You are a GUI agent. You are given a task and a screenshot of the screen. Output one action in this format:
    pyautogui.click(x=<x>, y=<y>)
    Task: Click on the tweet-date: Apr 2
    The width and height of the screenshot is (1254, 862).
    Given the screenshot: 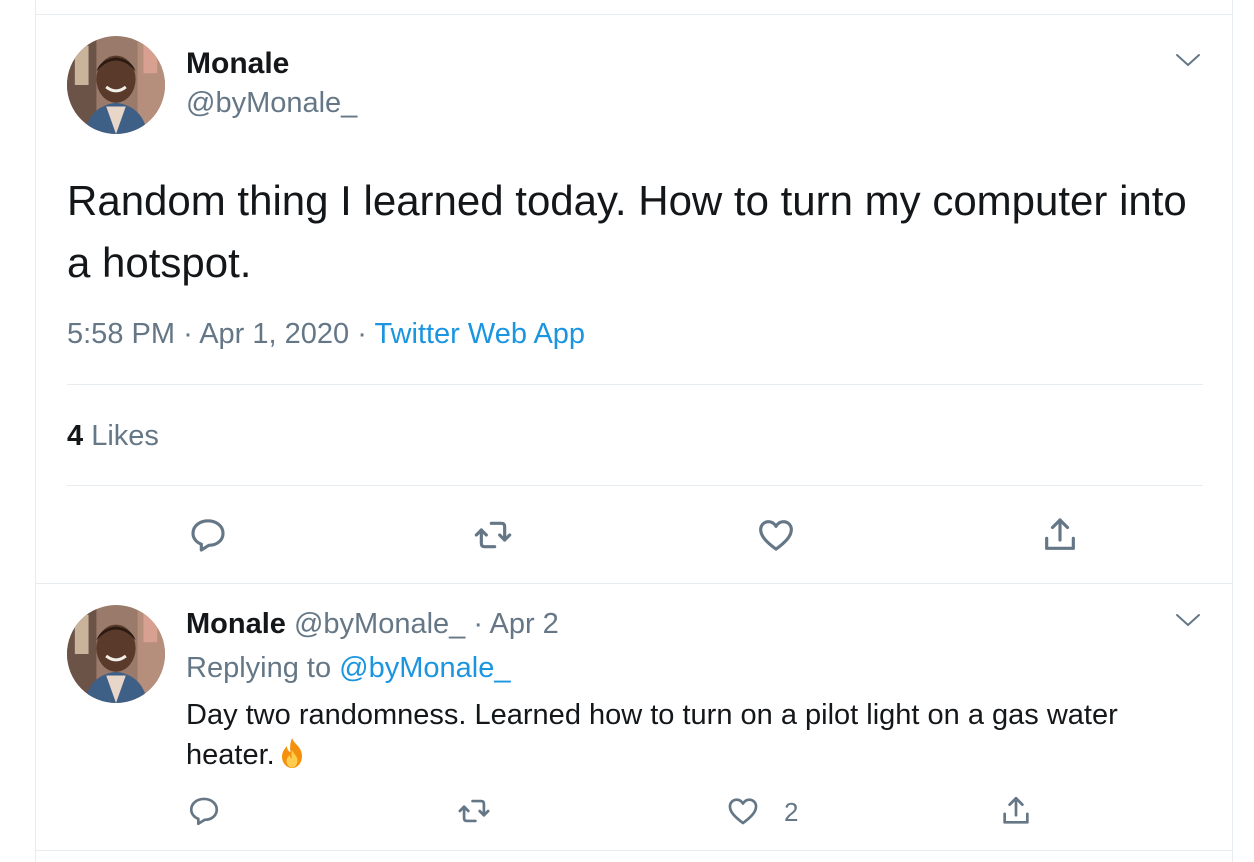 What is the action you would take?
    pyautogui.click(x=523, y=624)
    